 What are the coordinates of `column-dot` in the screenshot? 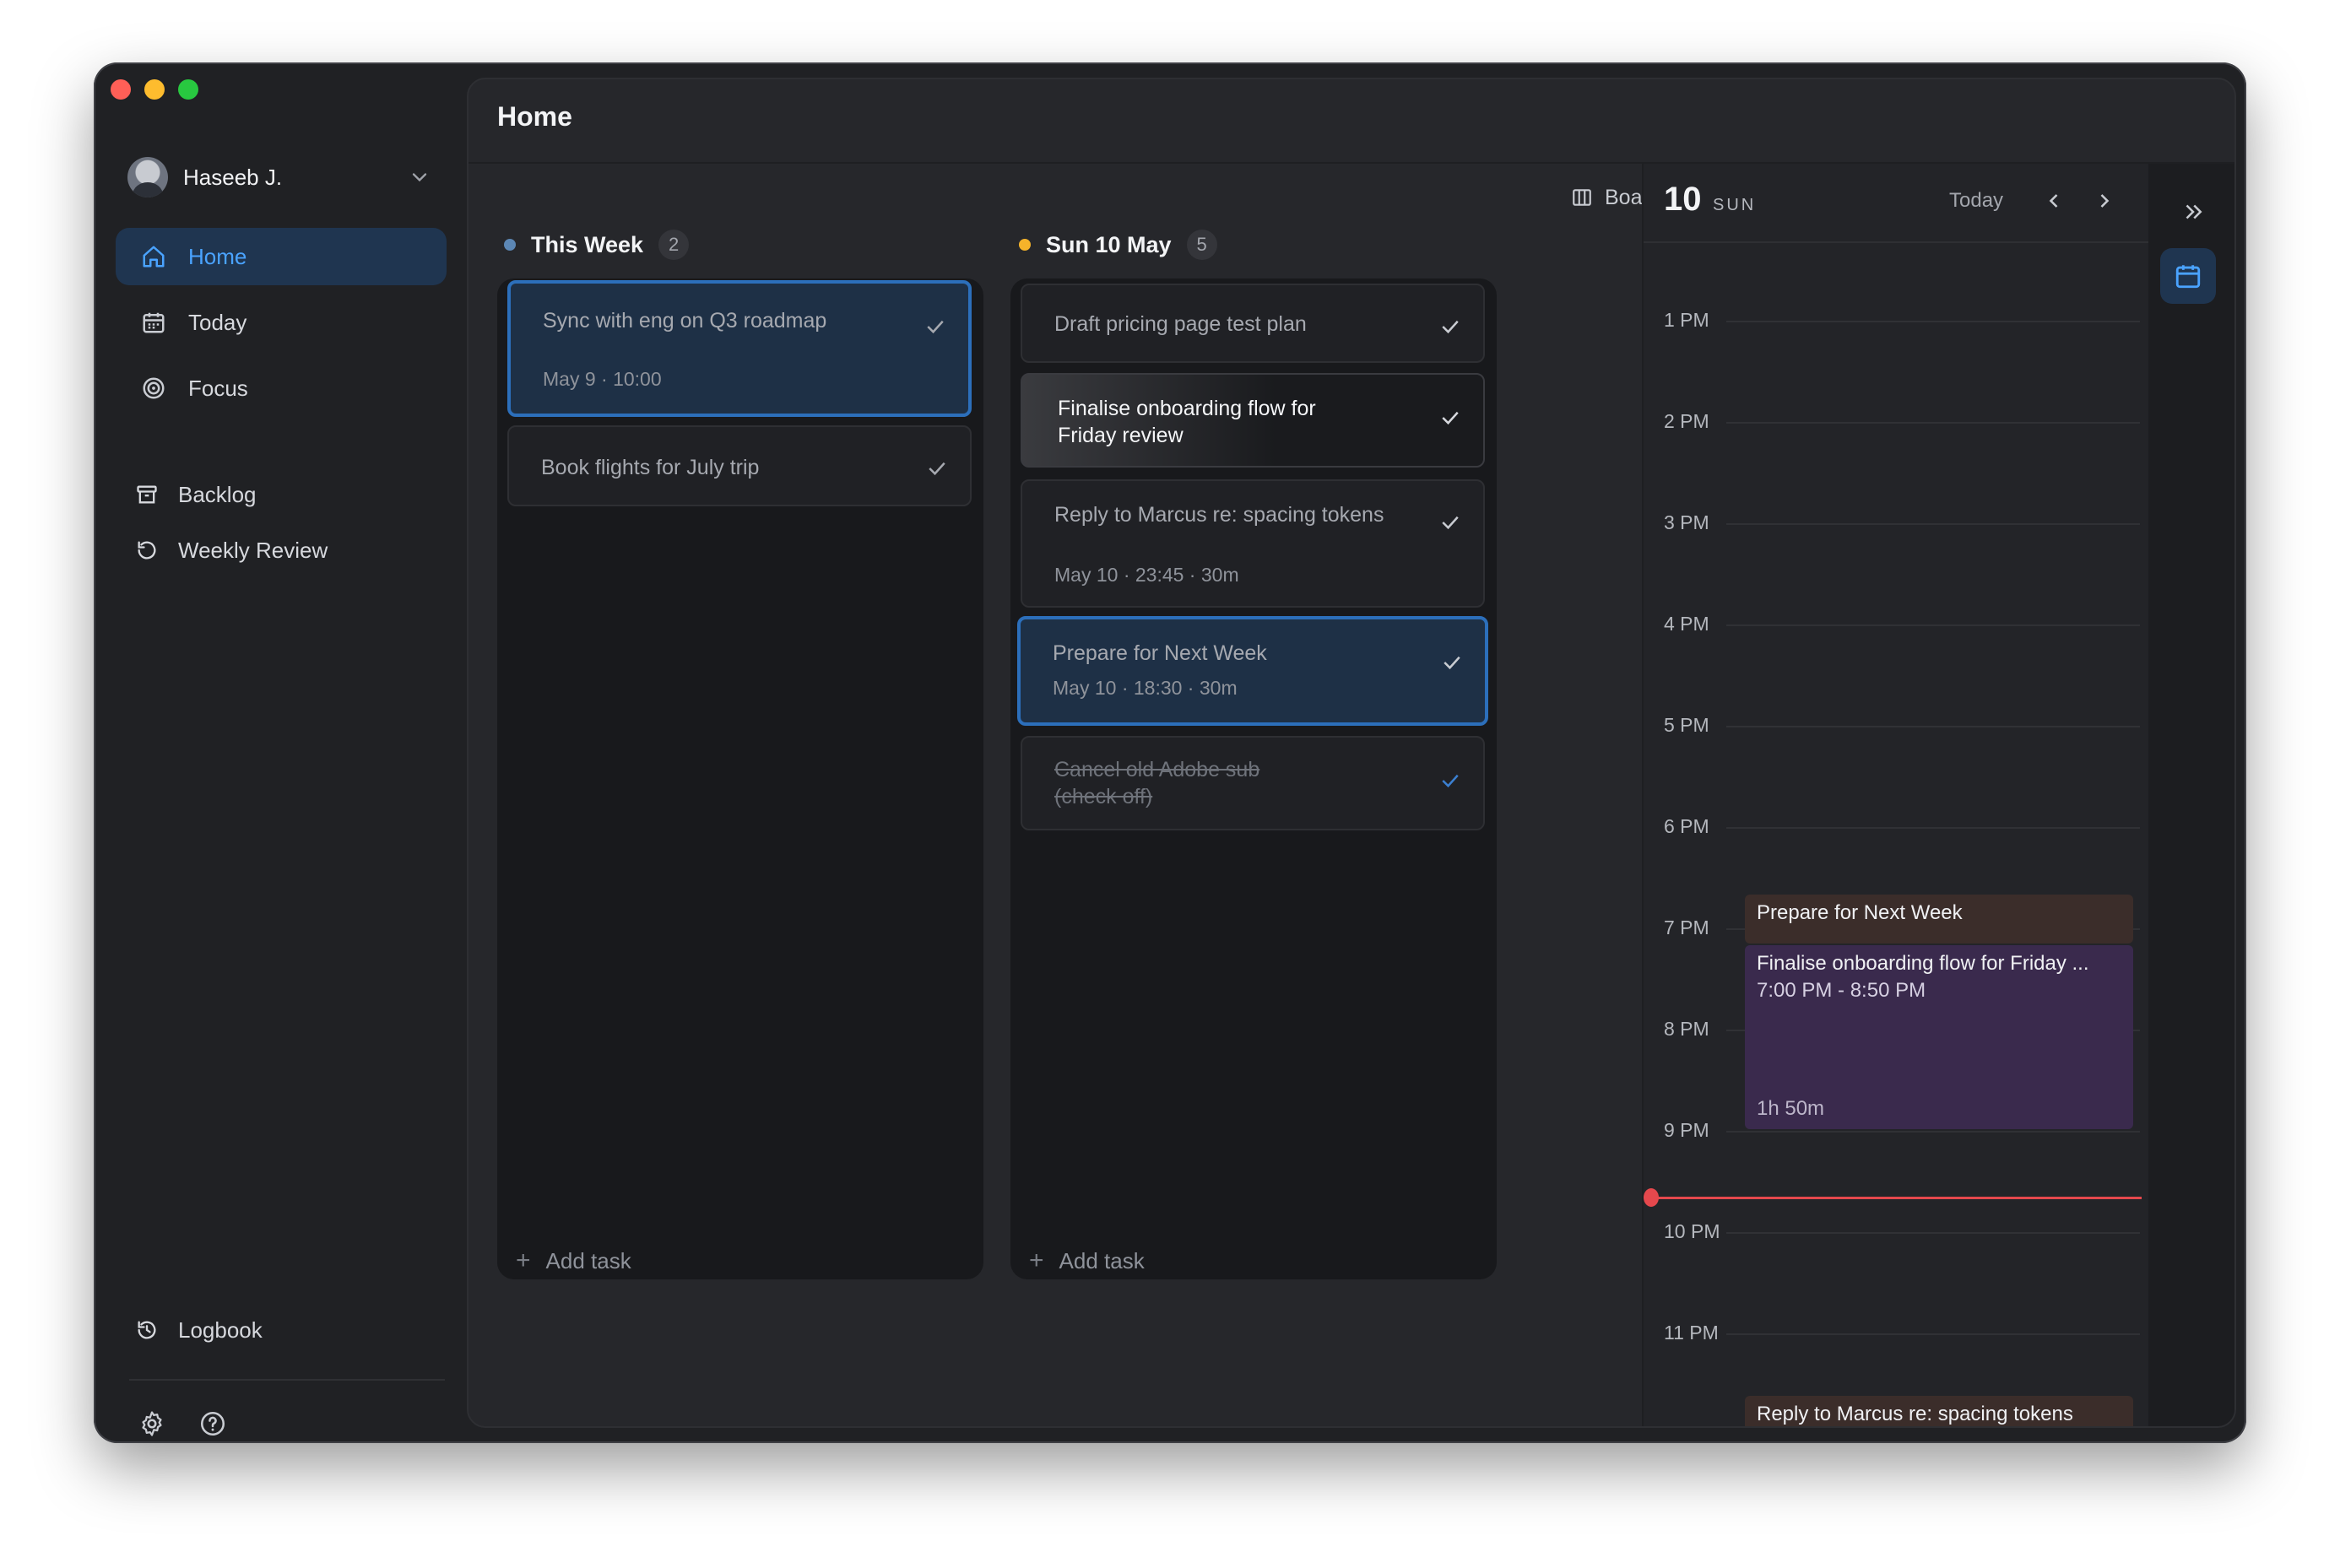 It's located at (510, 245).